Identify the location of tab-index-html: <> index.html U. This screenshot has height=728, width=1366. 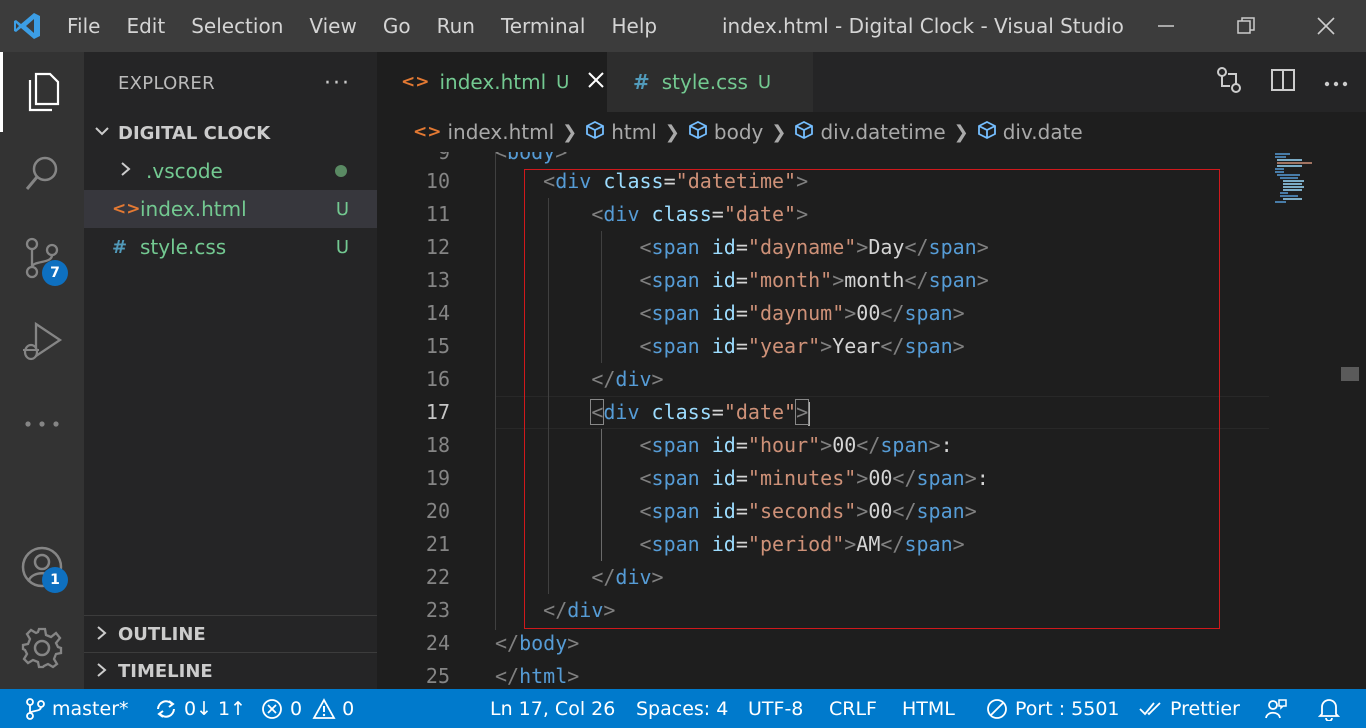
(492, 82).